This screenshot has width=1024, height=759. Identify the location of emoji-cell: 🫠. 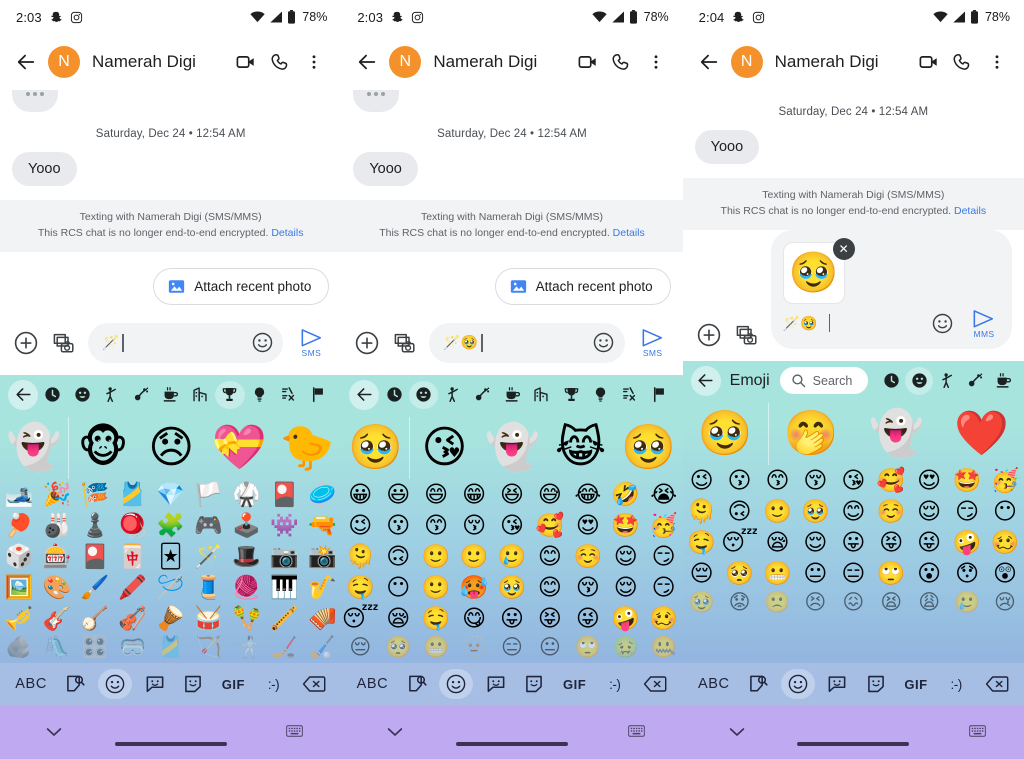
(702, 511).